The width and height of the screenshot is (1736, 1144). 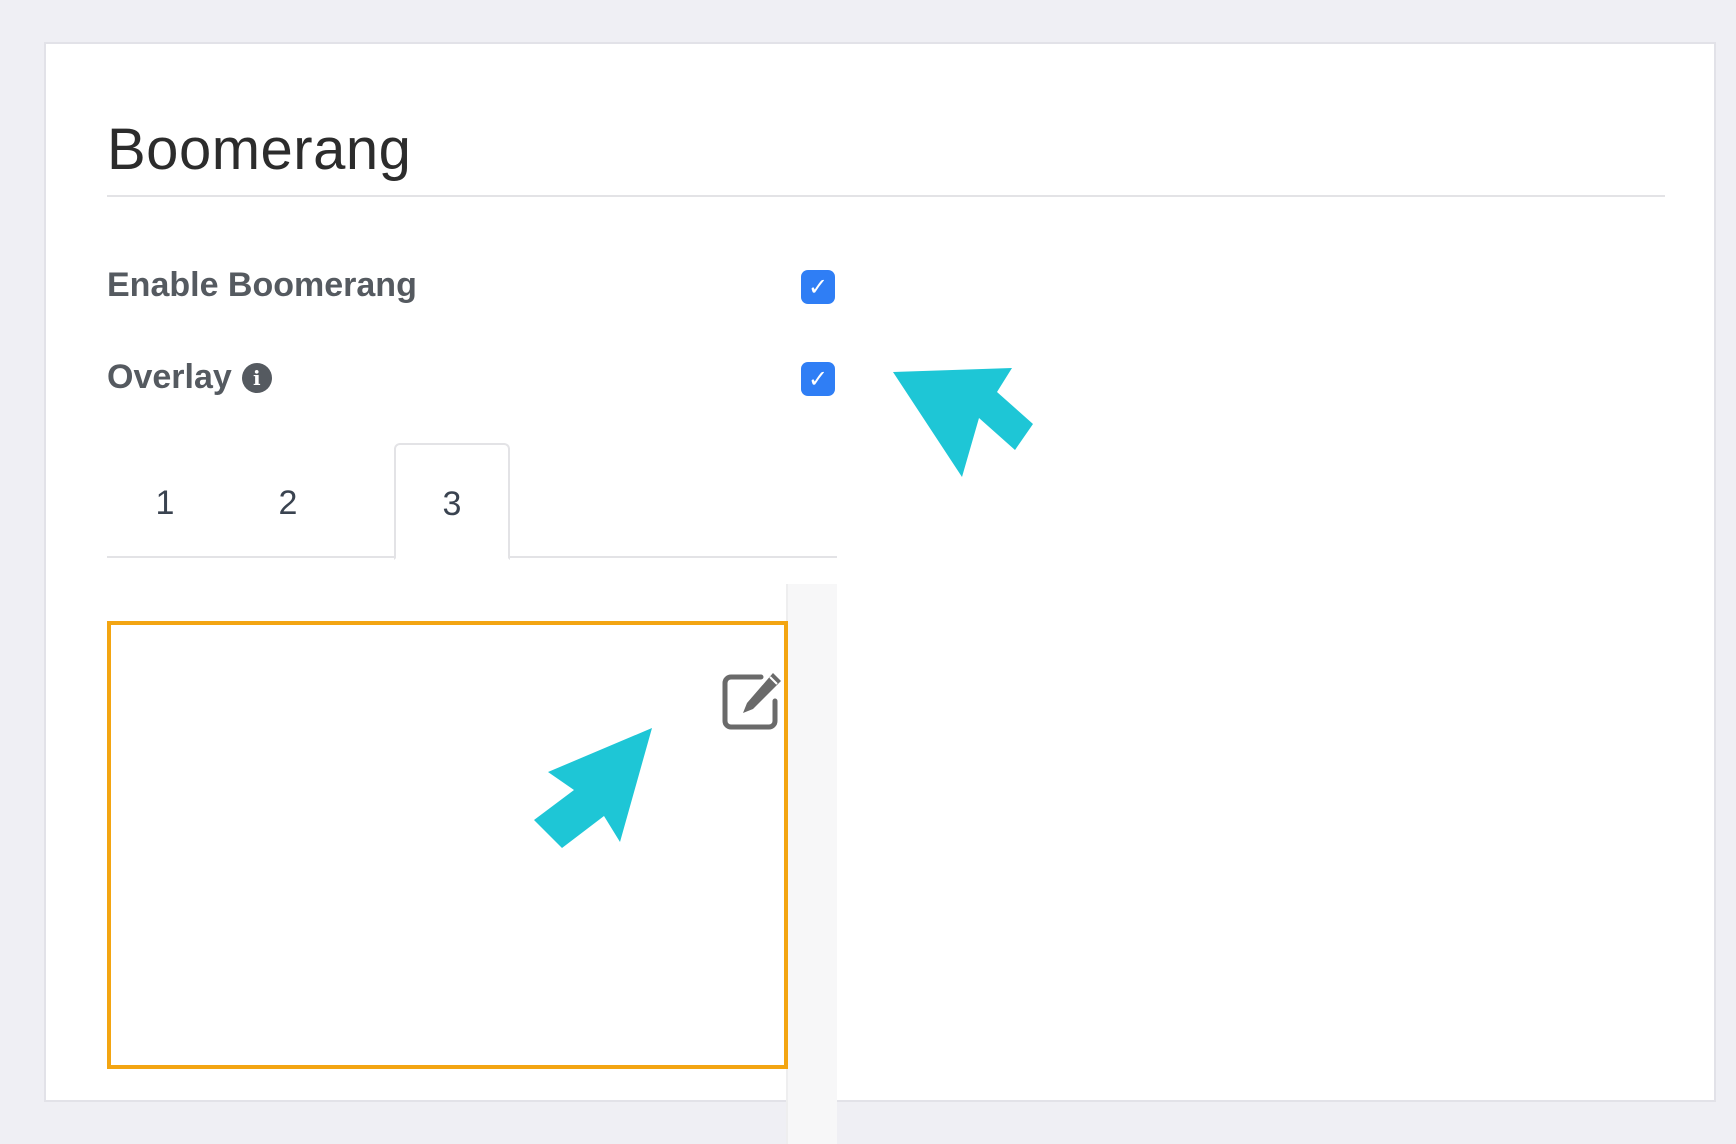 What do you see at coordinates (169, 377) in the screenshot?
I see `overlay-label-text: Overlay` at bounding box center [169, 377].